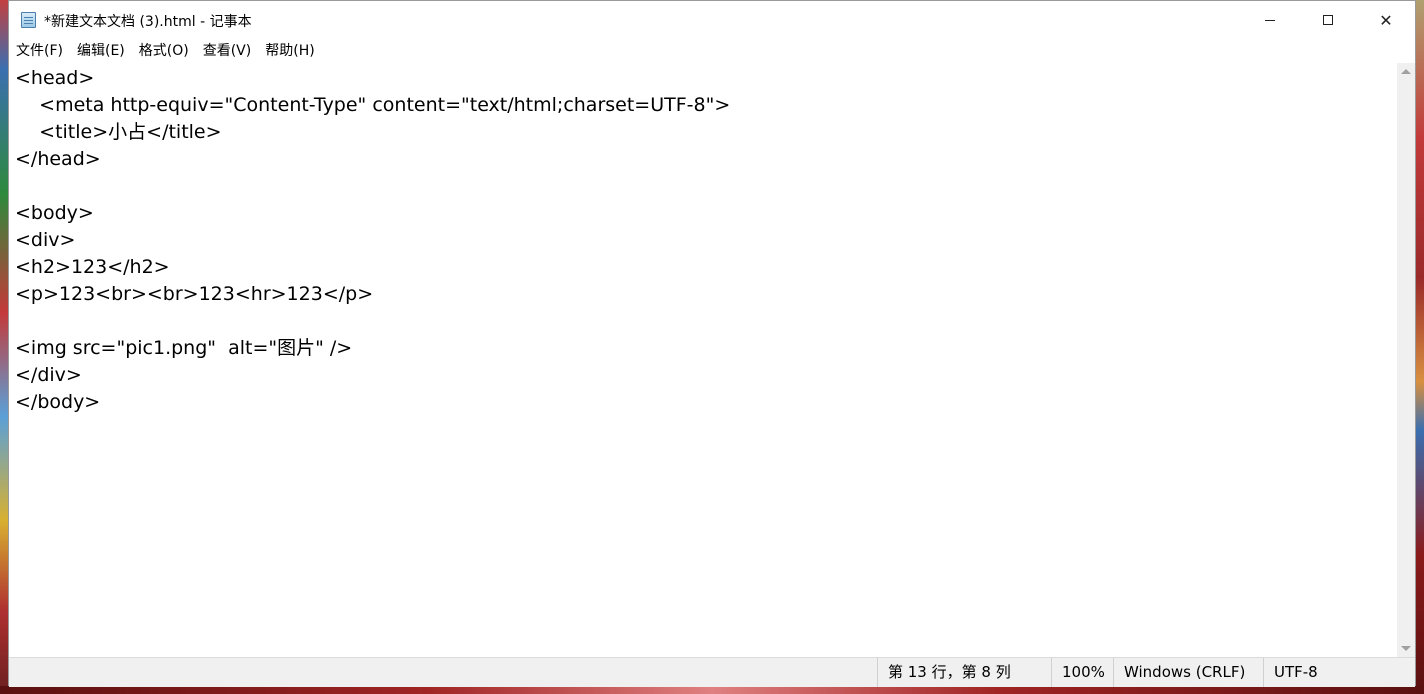 The image size is (1424, 694). I want to click on scroll-down-icon, so click(1406, 648).